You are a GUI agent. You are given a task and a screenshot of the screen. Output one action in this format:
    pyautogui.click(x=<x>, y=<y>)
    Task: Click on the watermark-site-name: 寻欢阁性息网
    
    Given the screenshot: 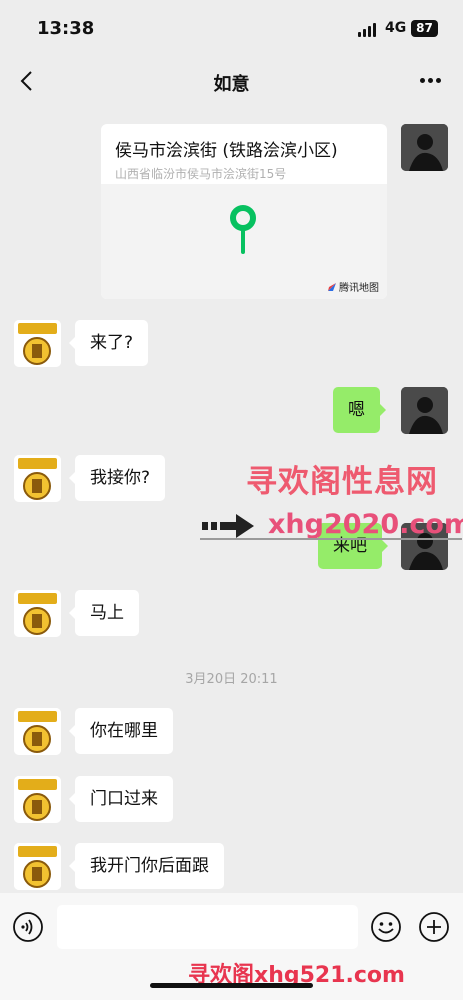 What is the action you would take?
    pyautogui.click(x=342, y=482)
    